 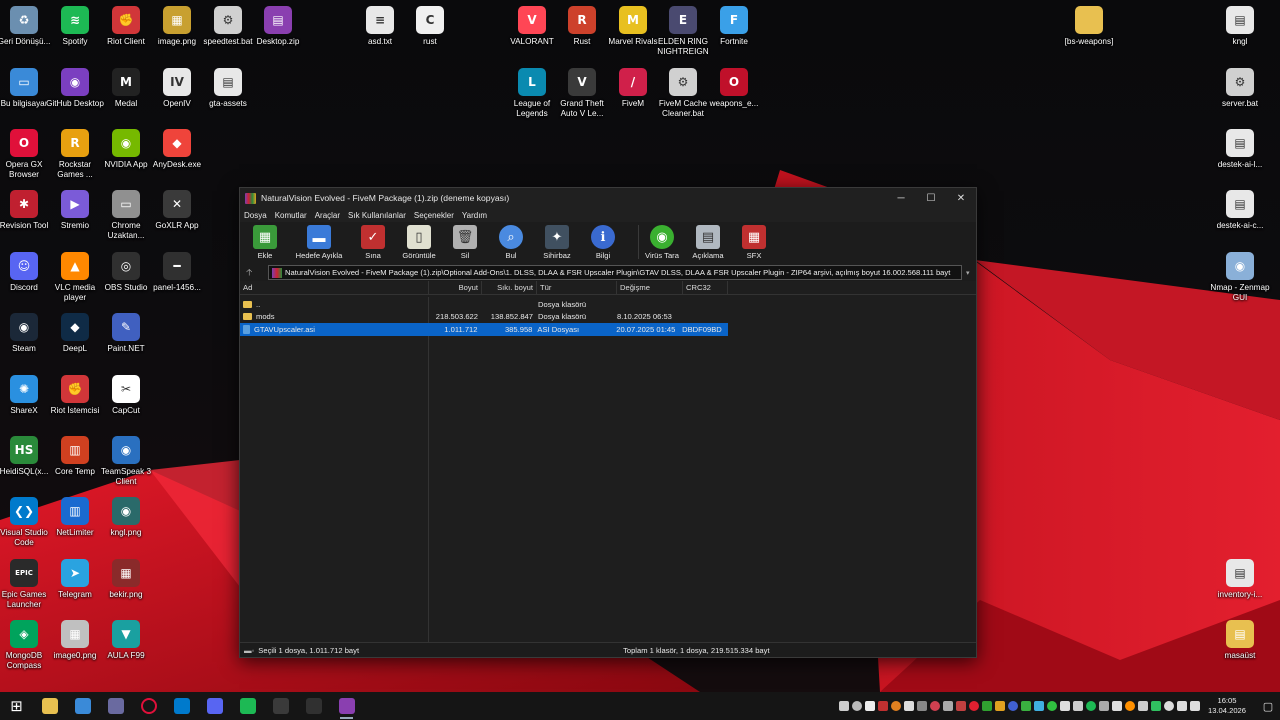 I want to click on desktop-icon: ◉ kngl.png, so click(x=126, y=517).